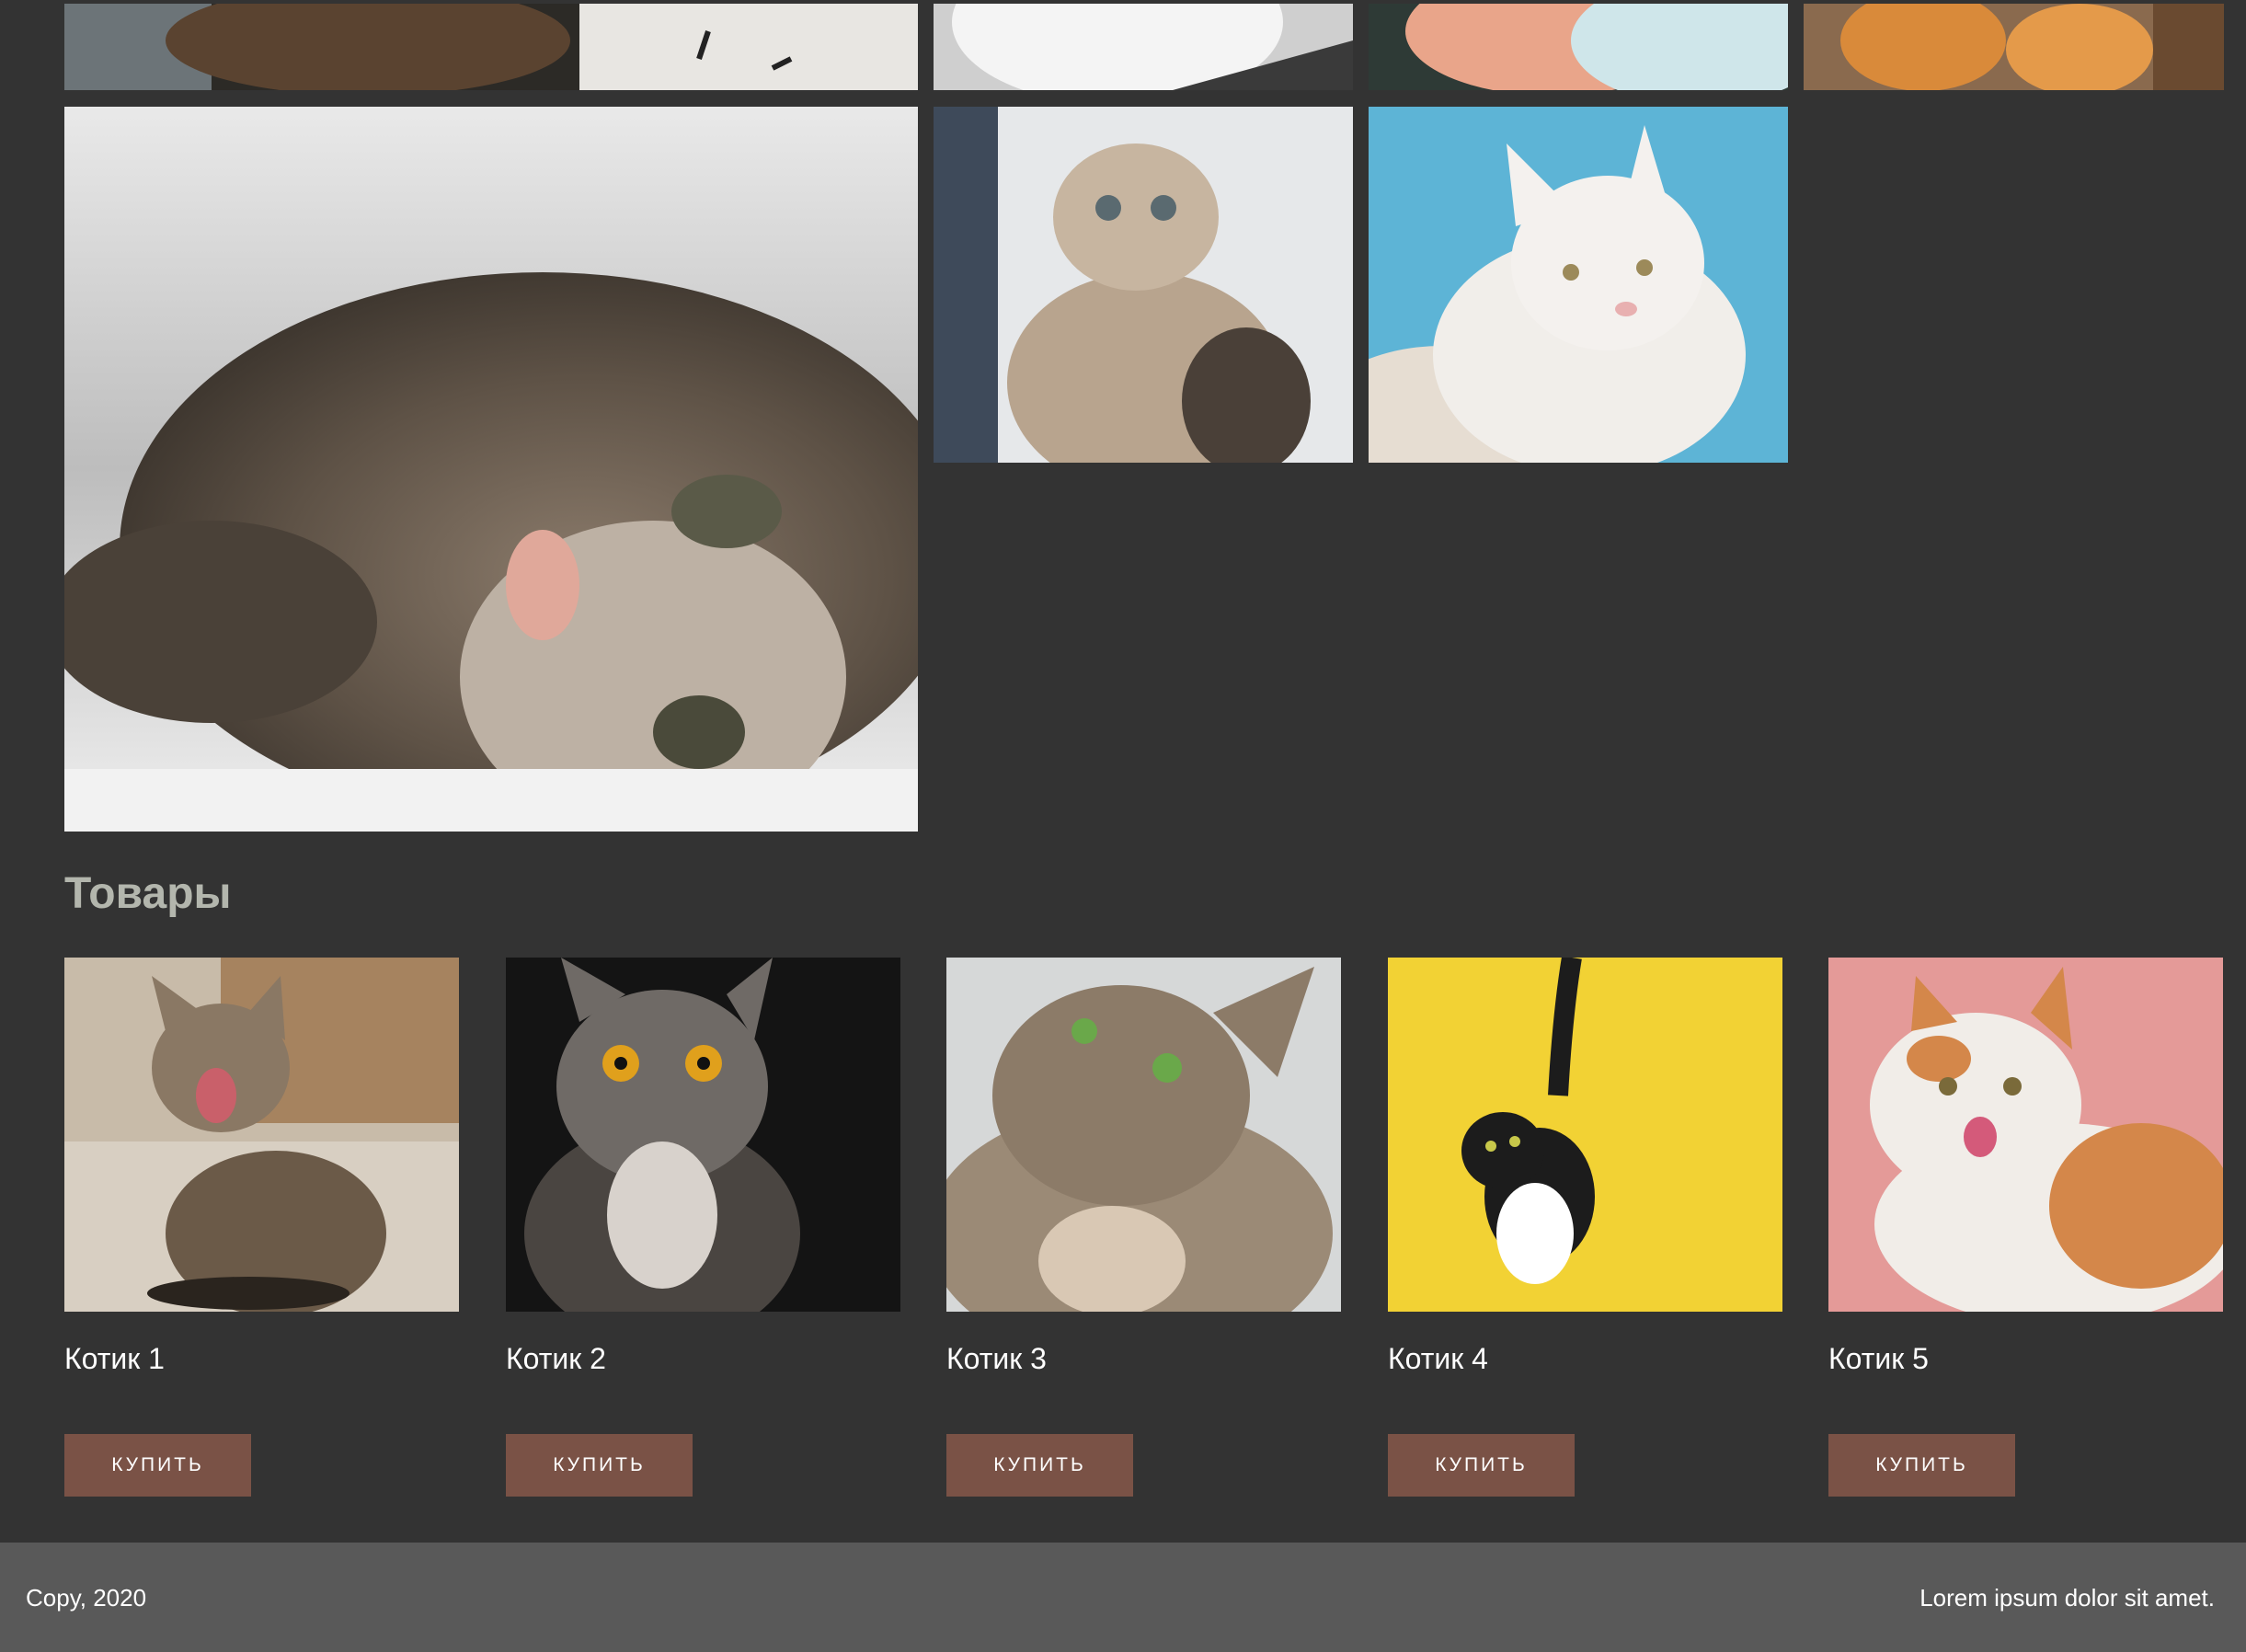 The height and width of the screenshot is (1652, 2246). Describe the element at coordinates (996, 1358) in the screenshot. I see `product-name: Котик 3` at that location.